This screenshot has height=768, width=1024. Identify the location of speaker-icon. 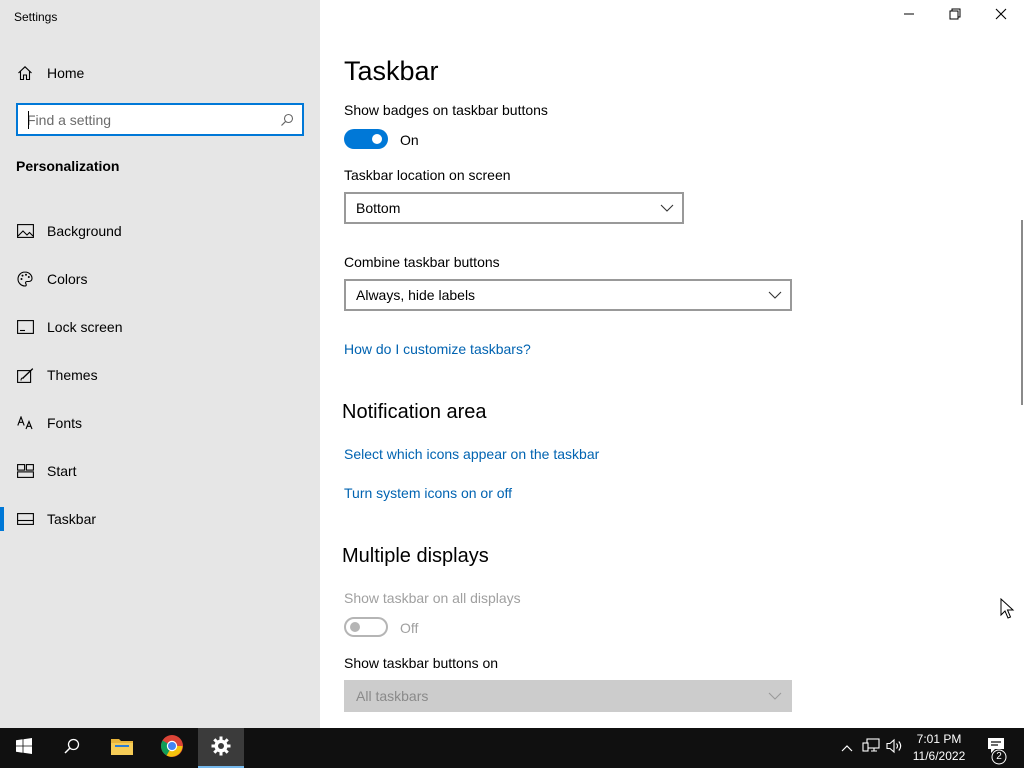
(895, 748).